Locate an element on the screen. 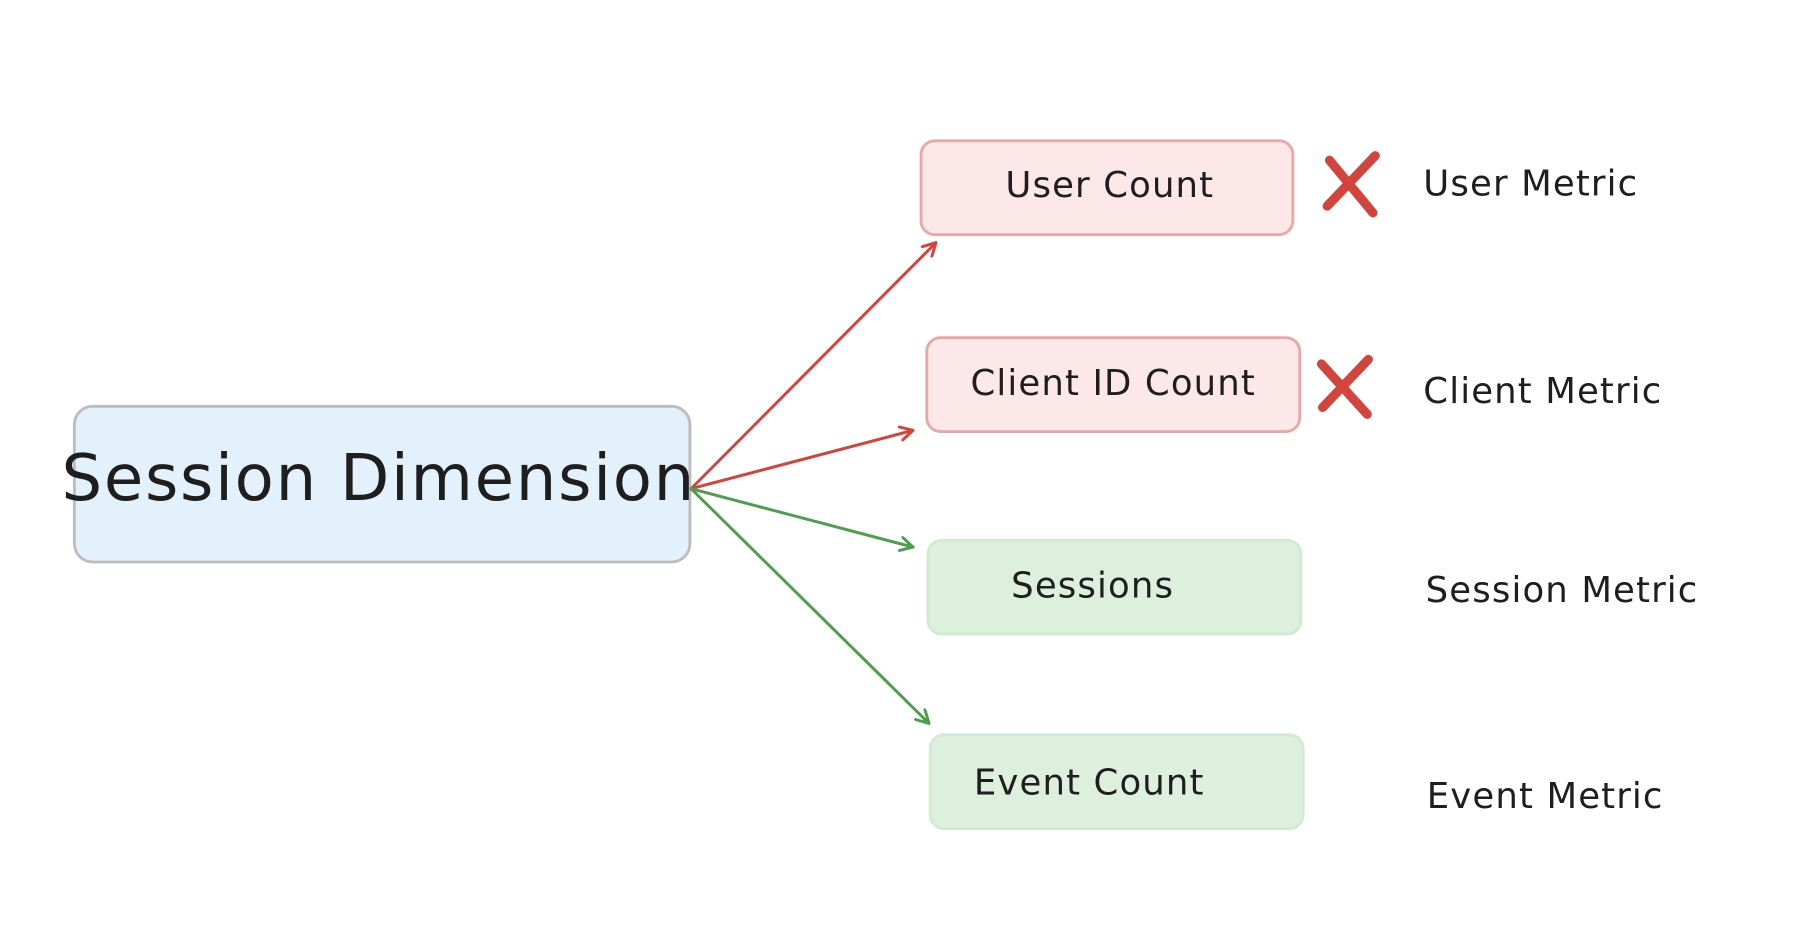  arrow-to-sessions is located at coordinates (802, 517).